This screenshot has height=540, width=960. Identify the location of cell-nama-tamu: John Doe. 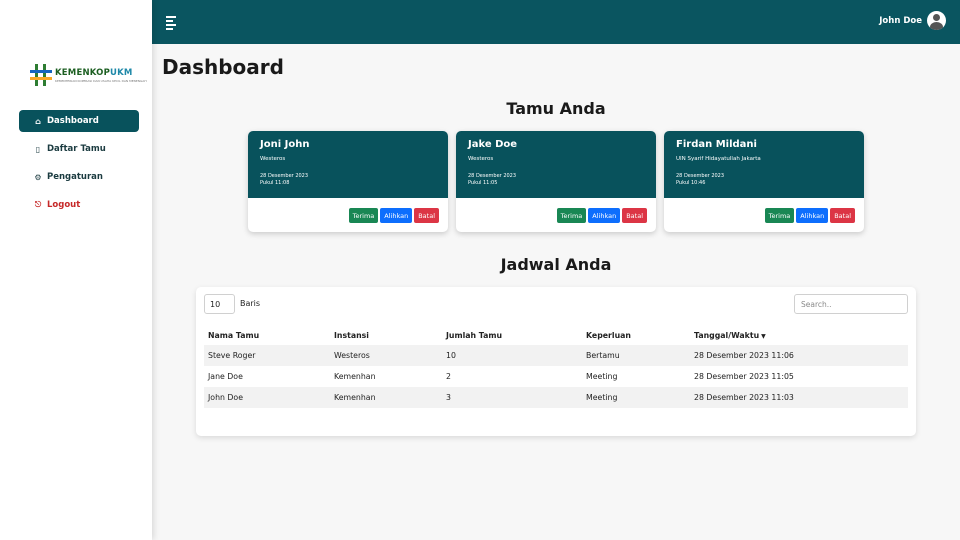
(226, 397).